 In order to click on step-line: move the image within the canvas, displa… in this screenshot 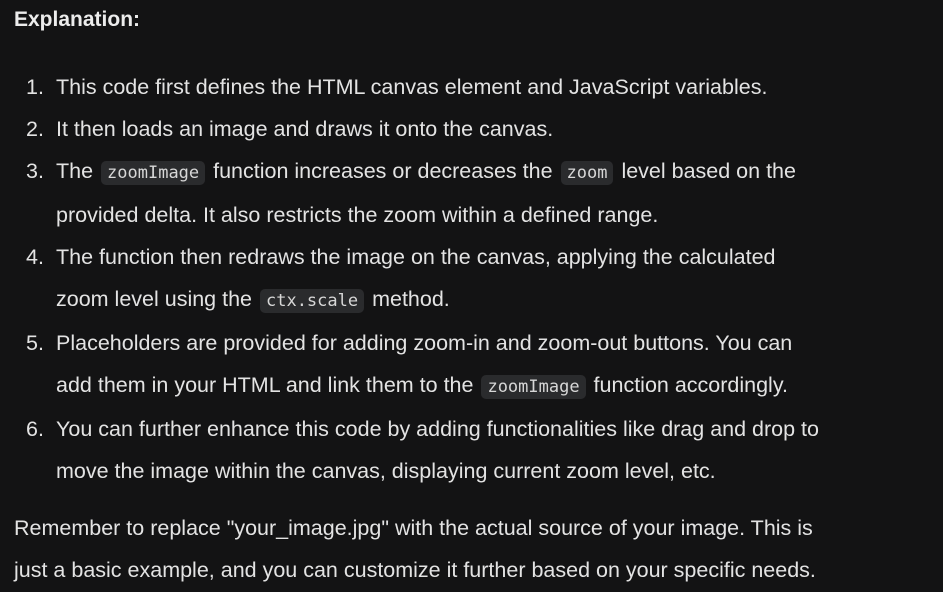, I will do `click(386, 471)`.